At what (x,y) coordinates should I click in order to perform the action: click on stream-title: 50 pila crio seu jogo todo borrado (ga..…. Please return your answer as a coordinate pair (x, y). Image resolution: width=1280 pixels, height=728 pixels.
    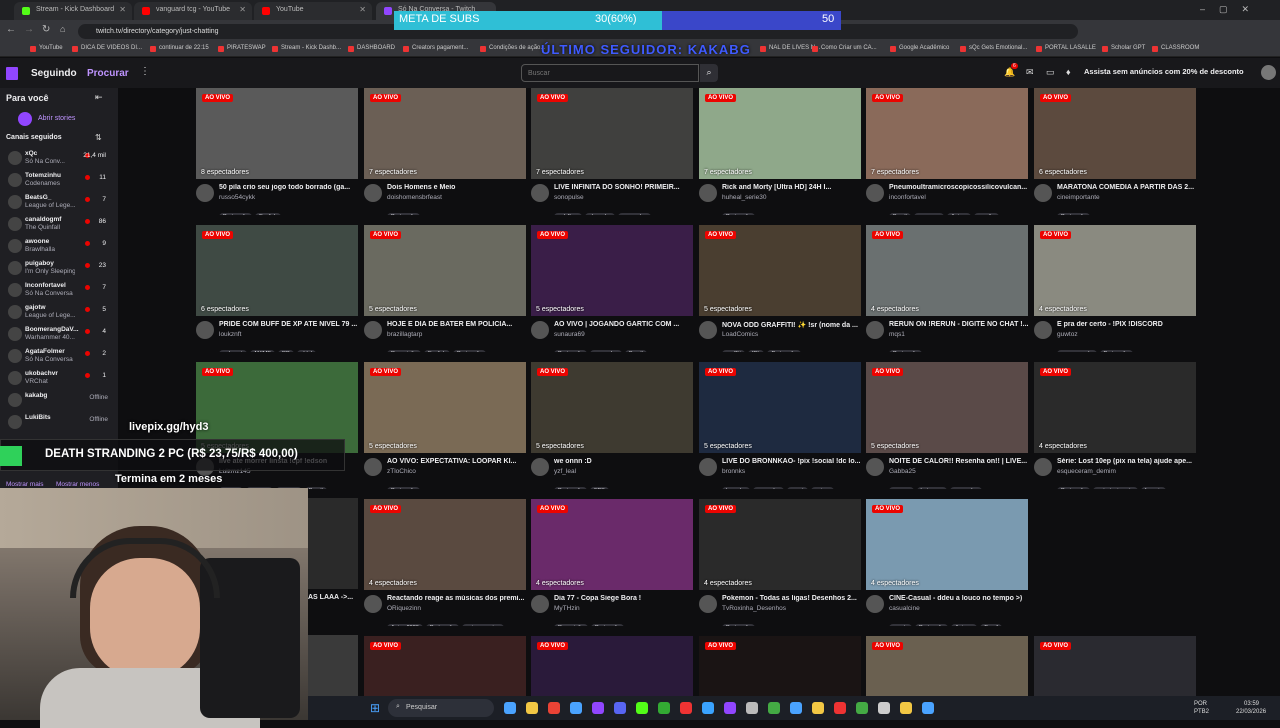
    Looking at the image, I should click on (289, 187).